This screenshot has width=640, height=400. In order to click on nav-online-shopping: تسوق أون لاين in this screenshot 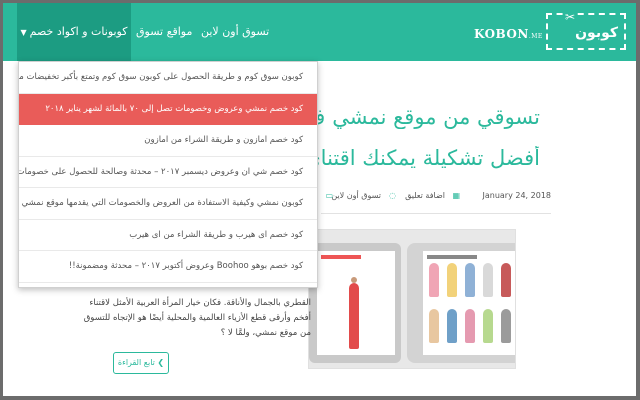, I will do `click(235, 32)`.